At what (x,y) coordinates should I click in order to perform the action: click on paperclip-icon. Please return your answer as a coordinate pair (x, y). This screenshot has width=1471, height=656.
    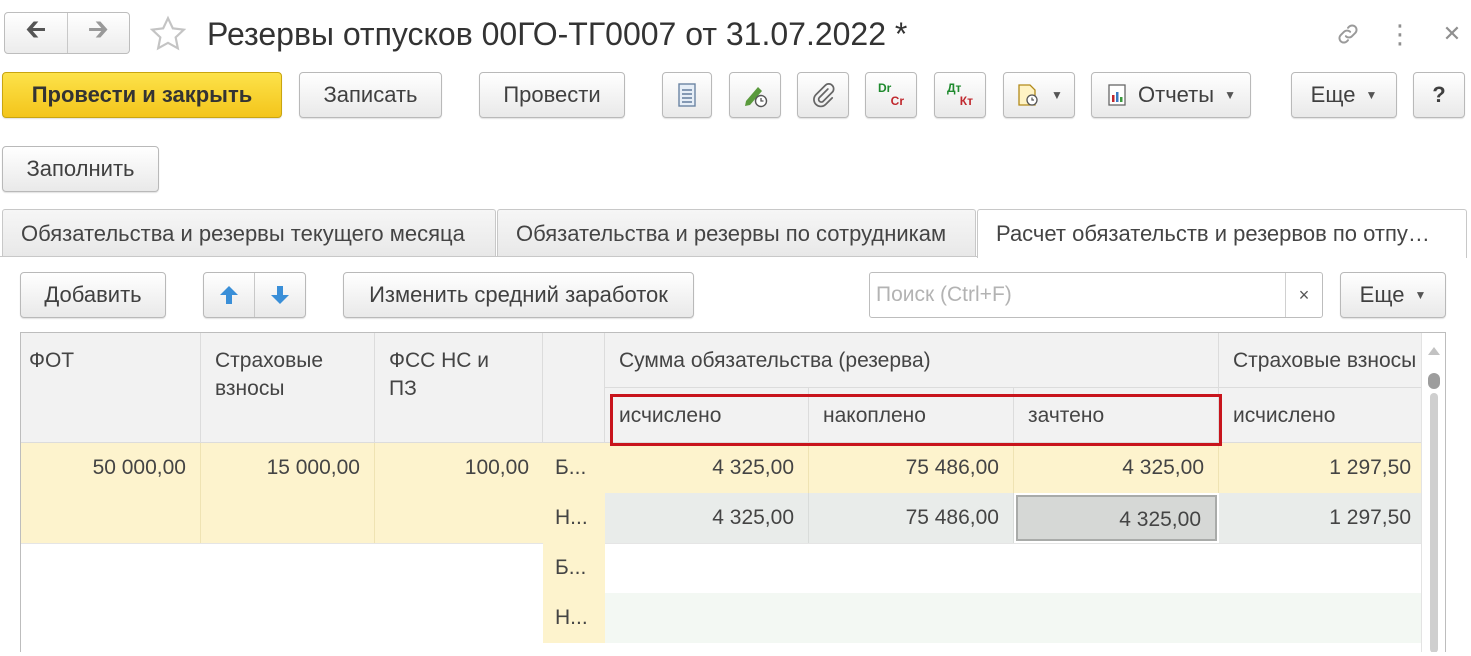
    Looking at the image, I should click on (824, 95).